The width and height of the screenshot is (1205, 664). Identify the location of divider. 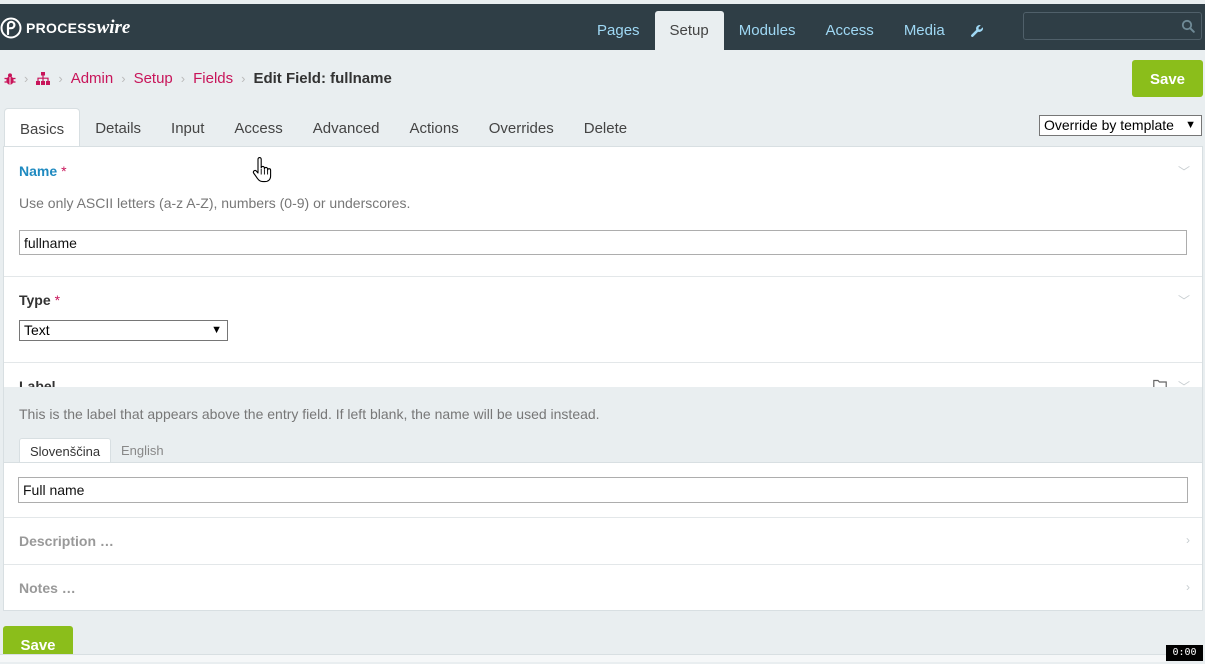
(603, 462).